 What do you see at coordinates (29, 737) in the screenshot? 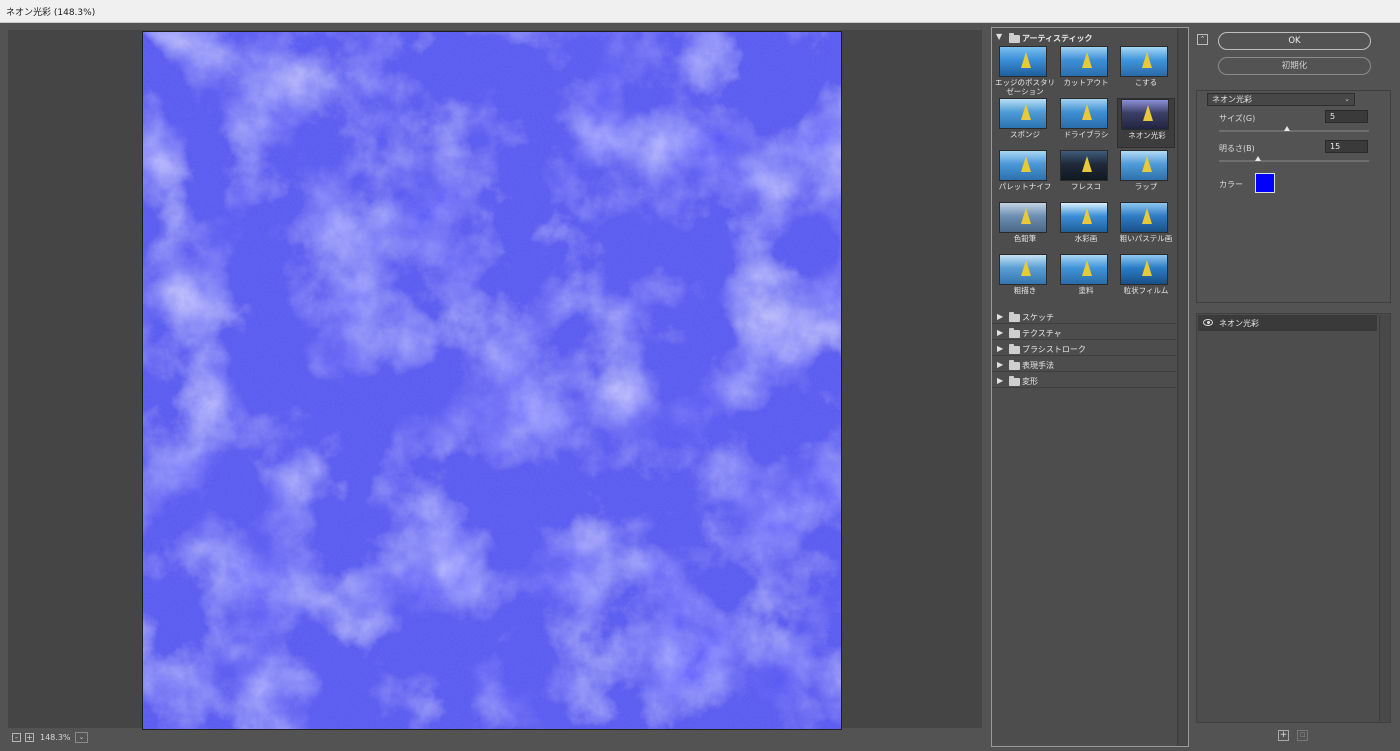
I see `zoom-in-button: +` at bounding box center [29, 737].